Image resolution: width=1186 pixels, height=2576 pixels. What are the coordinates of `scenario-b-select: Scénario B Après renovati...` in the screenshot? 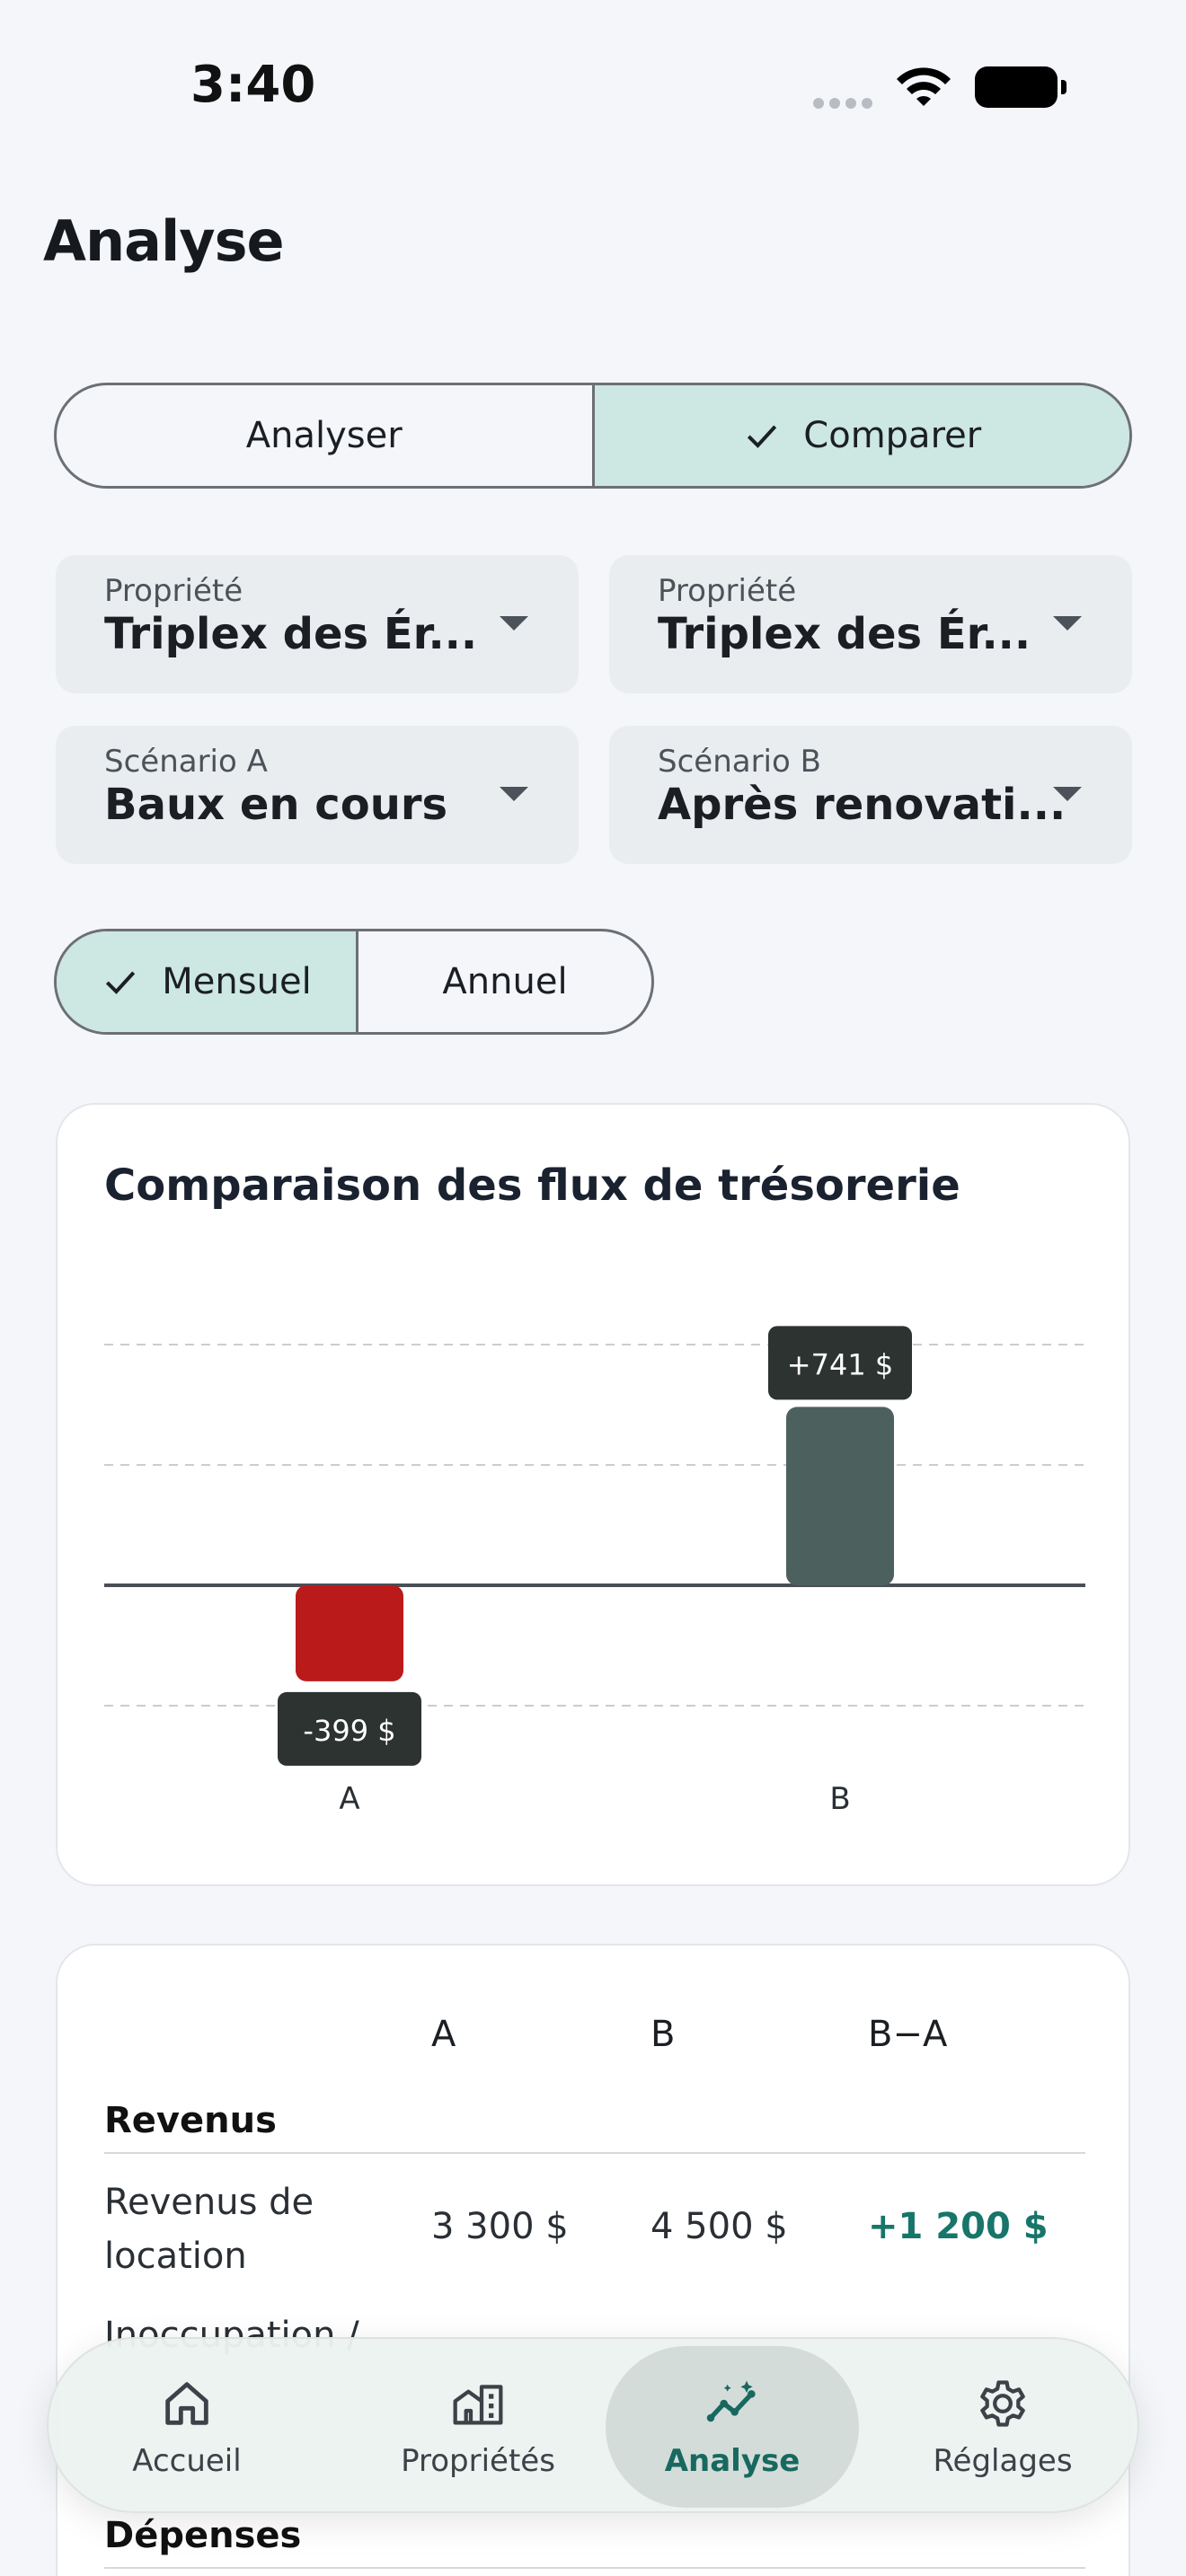 It's located at (870, 795).